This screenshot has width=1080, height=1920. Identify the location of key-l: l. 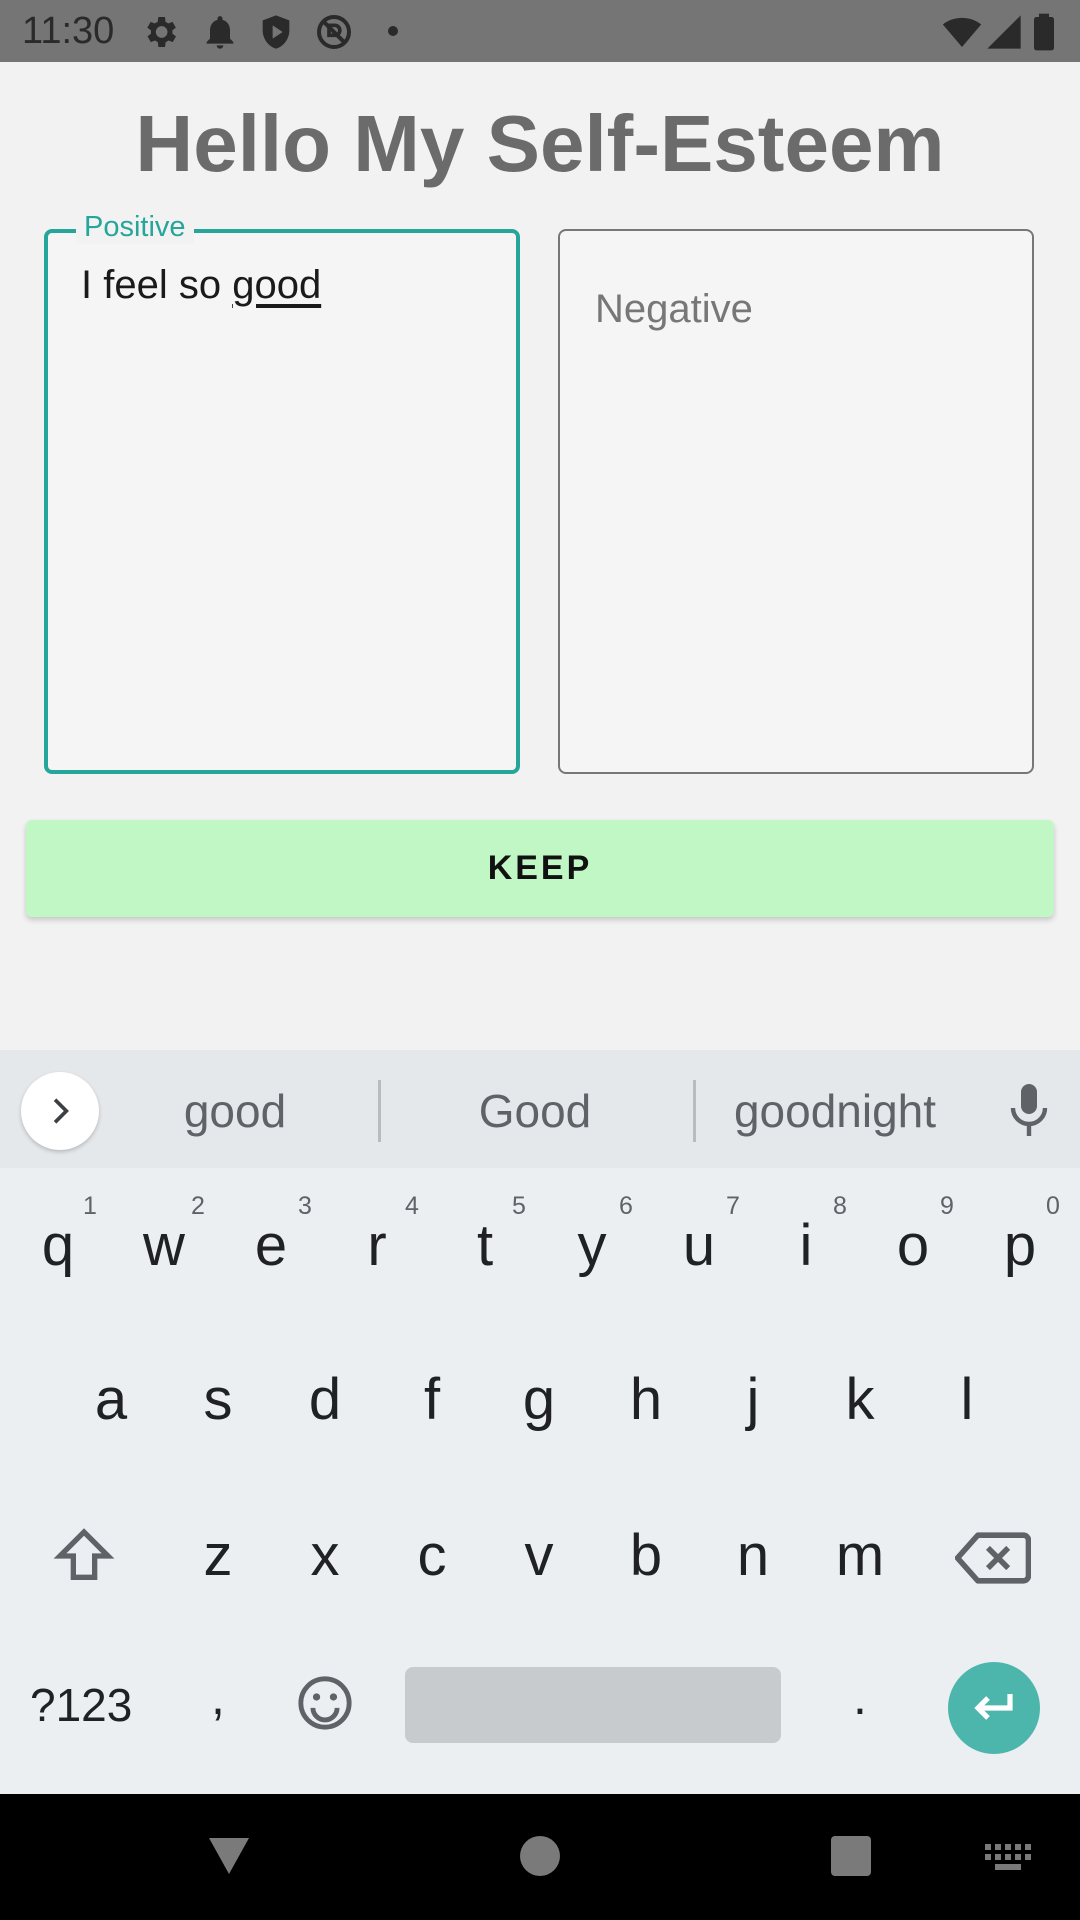
(967, 1399).